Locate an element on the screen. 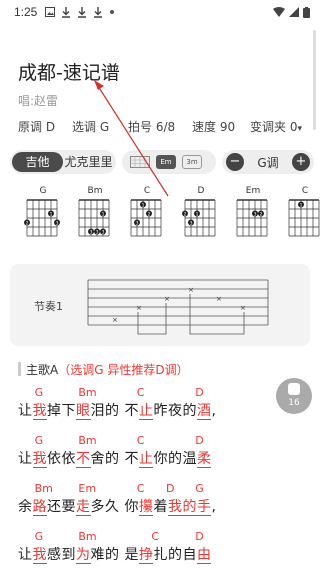 The height and width of the screenshot is (568, 320). status-time: 1:25 is located at coordinates (26, 12).